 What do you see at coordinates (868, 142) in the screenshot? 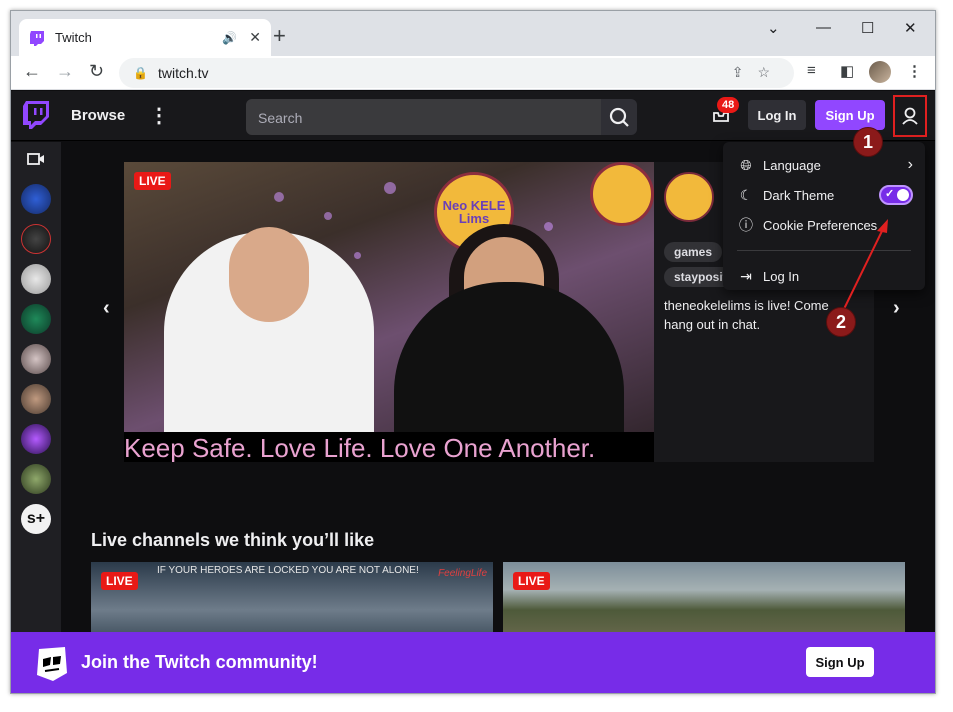
I see `annotation-step-1: 1` at bounding box center [868, 142].